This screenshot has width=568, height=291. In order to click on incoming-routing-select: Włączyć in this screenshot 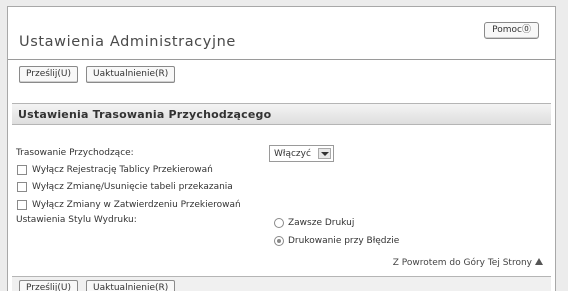, I will do `click(301, 153)`.